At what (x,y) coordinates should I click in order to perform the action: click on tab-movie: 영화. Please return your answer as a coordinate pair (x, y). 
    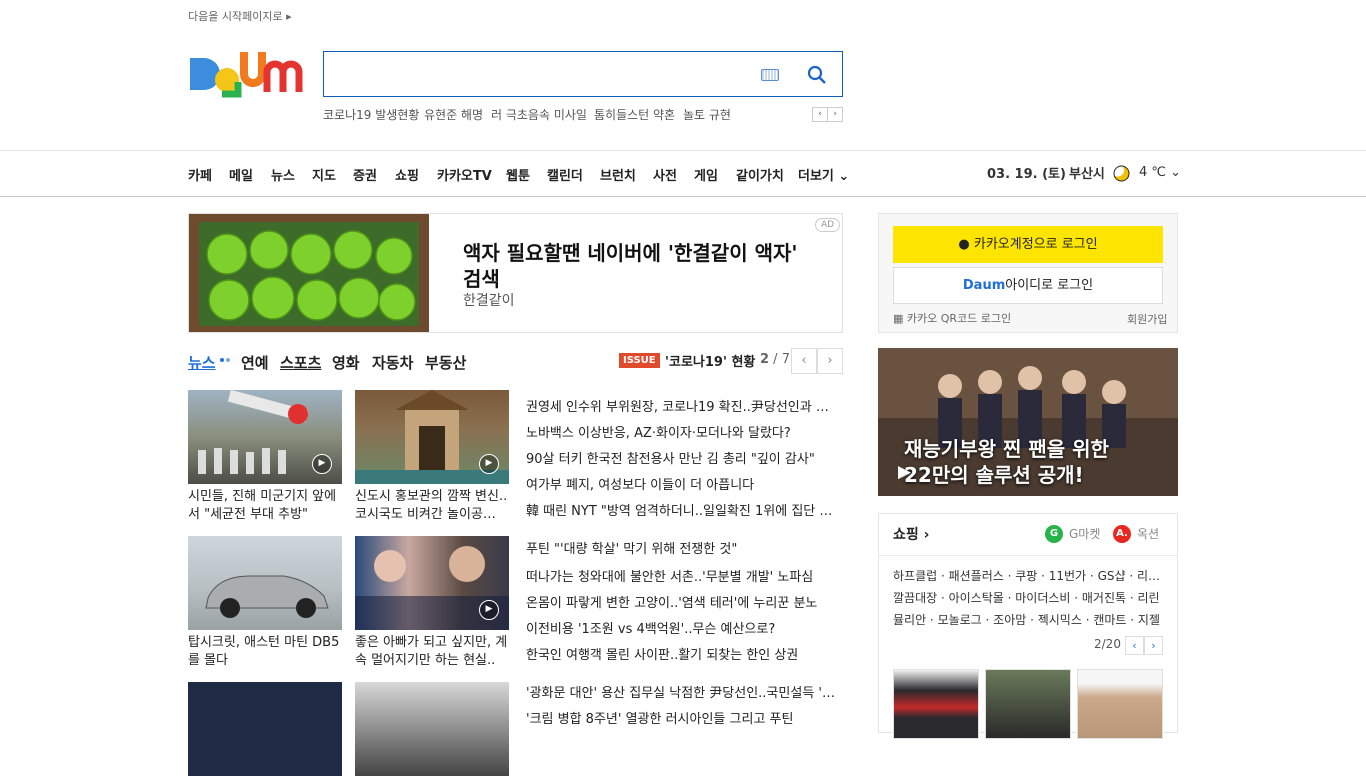
    Looking at the image, I should click on (346, 362).